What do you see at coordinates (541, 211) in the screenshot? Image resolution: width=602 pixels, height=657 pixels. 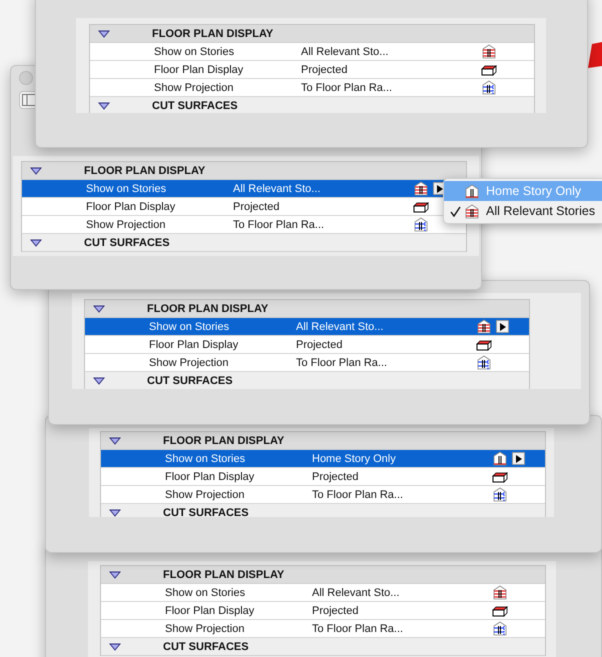 I see `menu-item-label: All Relevant Stories` at bounding box center [541, 211].